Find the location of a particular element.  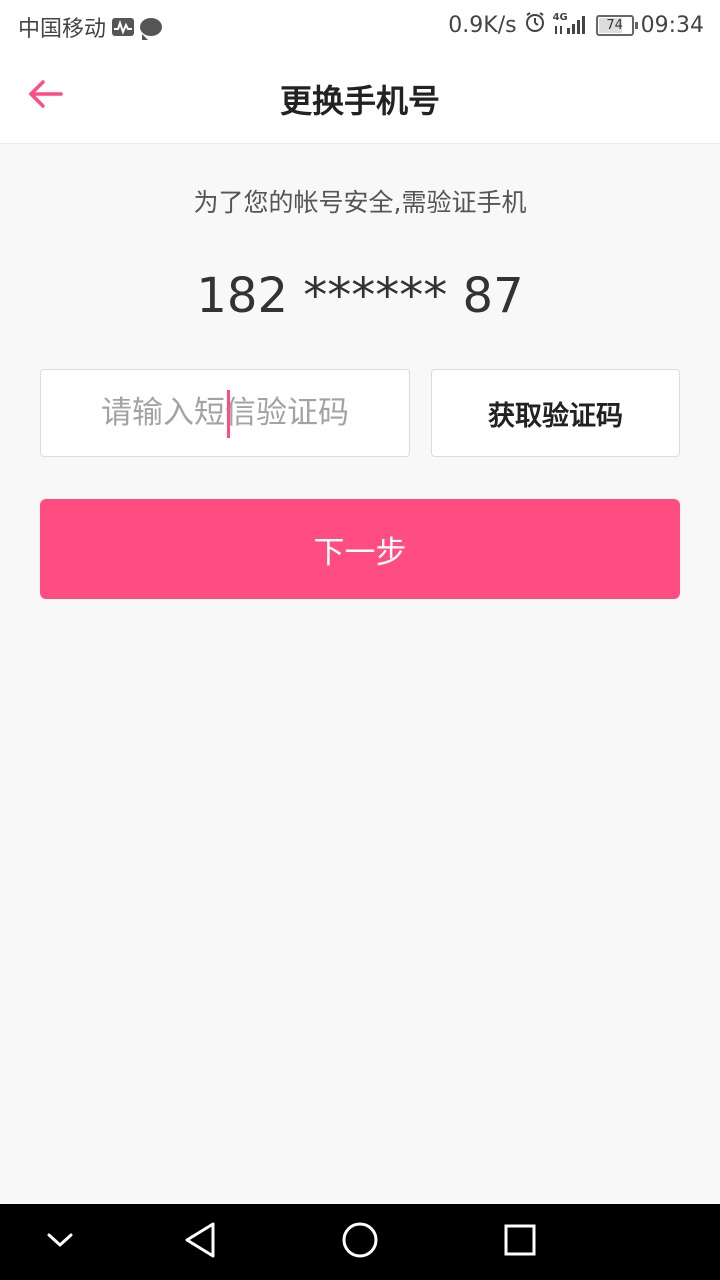

status-right: 0.9K/s 4G 74 09:34 is located at coordinates (576, 25).